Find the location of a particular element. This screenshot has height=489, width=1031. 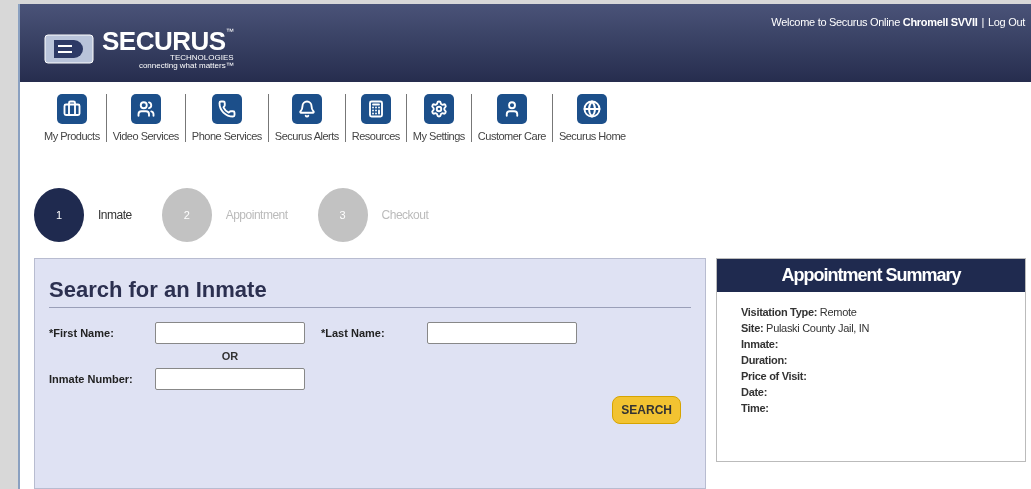

logo-name: SECURUS™ is located at coordinates (168, 41).